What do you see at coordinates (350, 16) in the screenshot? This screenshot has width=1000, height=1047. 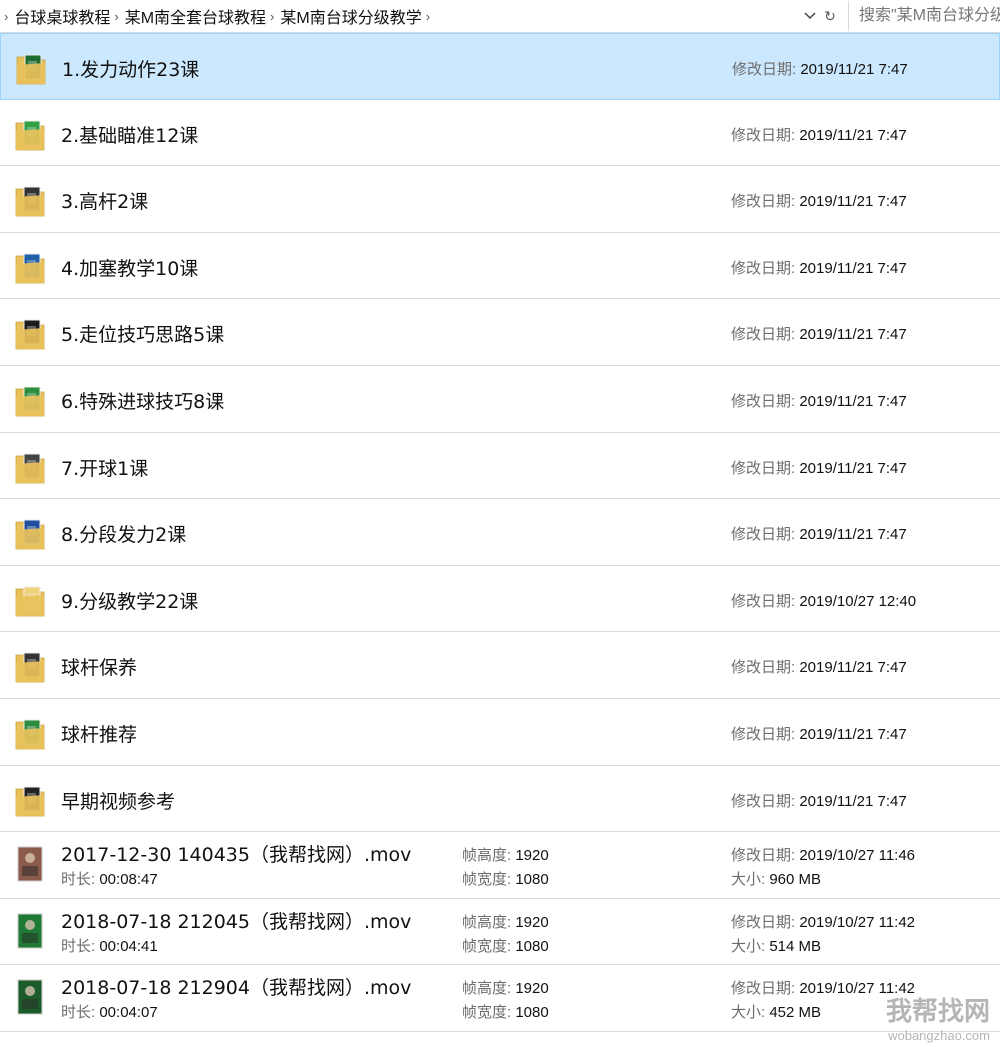 I see `breadcrumb-item-3: 某M南台球分级教学` at bounding box center [350, 16].